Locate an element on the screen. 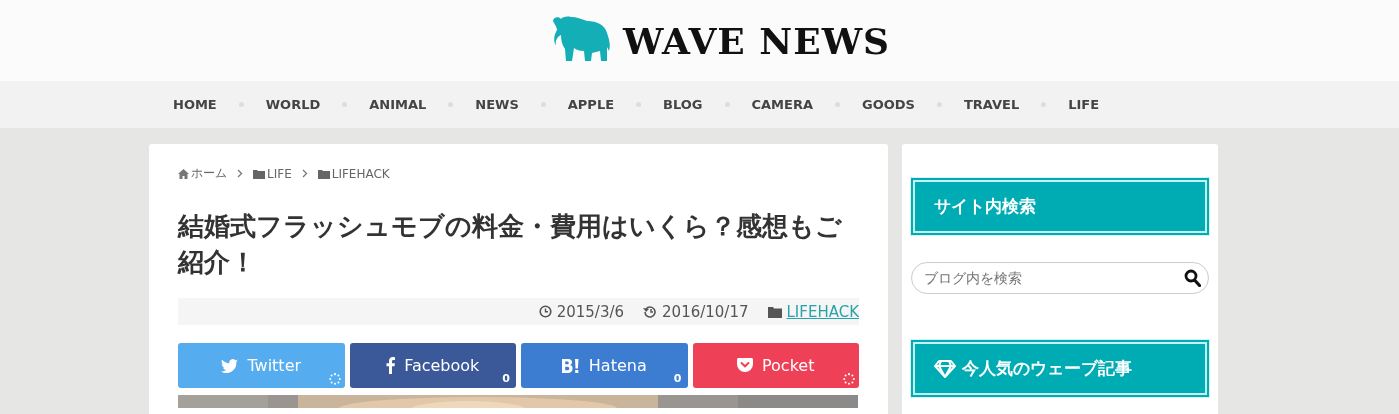 The image size is (1399, 414). nav-link: WORLD is located at coordinates (293, 104).